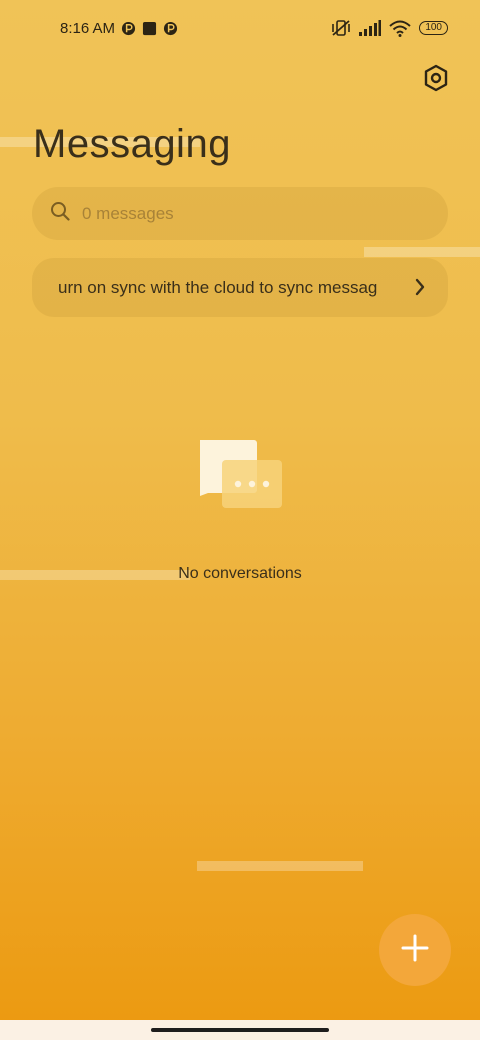 The image size is (480, 1040). I want to click on settings-button, so click(436, 80).